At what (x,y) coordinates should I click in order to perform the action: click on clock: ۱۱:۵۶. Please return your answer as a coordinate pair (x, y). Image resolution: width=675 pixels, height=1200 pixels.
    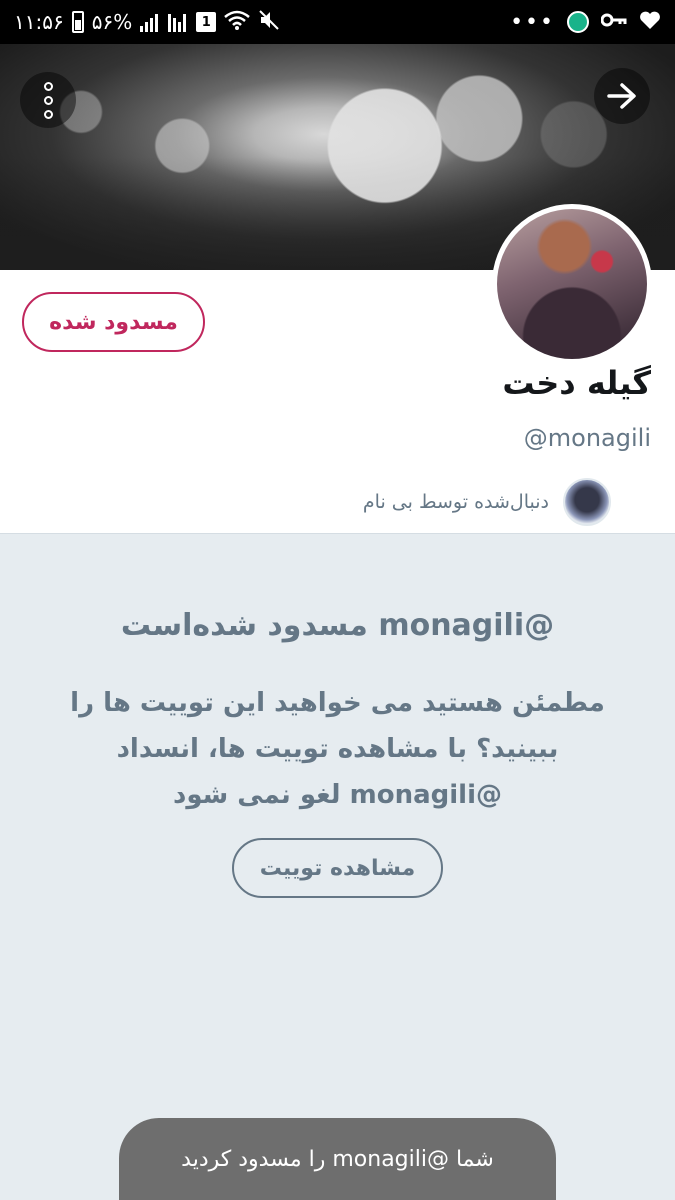
    Looking at the image, I should click on (39, 22).